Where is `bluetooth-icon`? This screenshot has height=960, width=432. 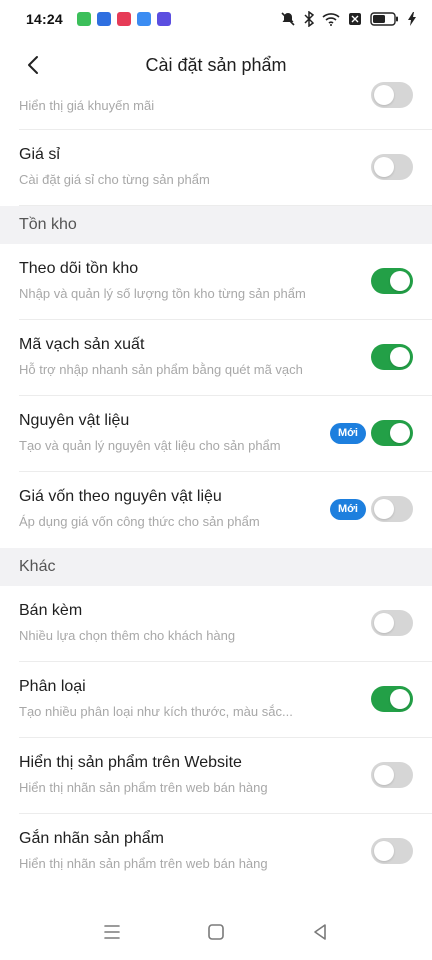
bluetooth-icon is located at coordinates (309, 19).